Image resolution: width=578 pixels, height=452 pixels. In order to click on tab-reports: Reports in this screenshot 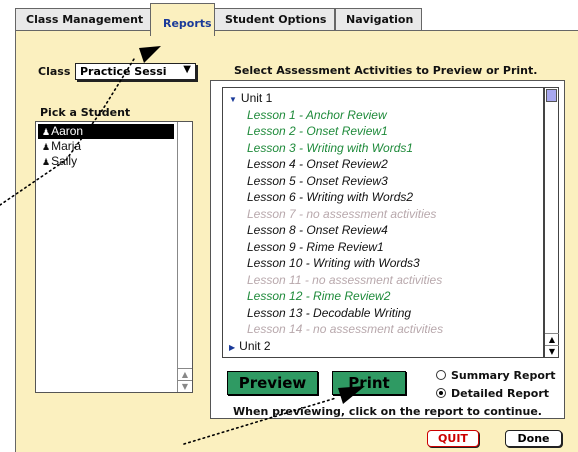, I will do `click(182, 19)`.